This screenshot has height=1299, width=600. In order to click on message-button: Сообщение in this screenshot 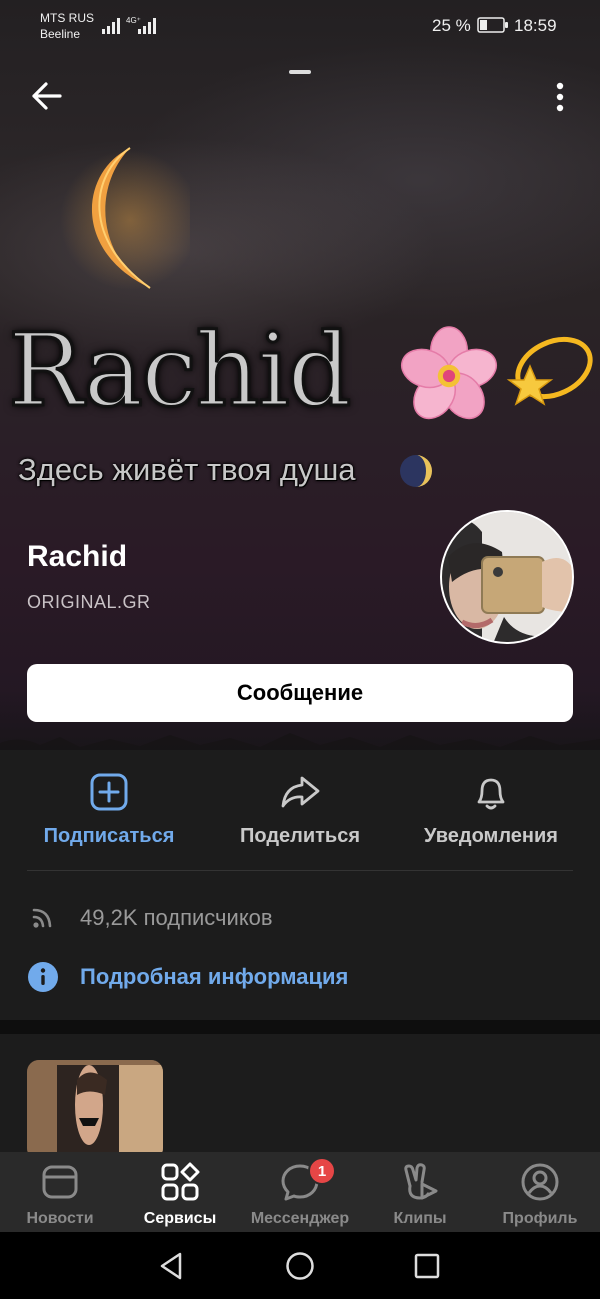, I will do `click(300, 693)`.